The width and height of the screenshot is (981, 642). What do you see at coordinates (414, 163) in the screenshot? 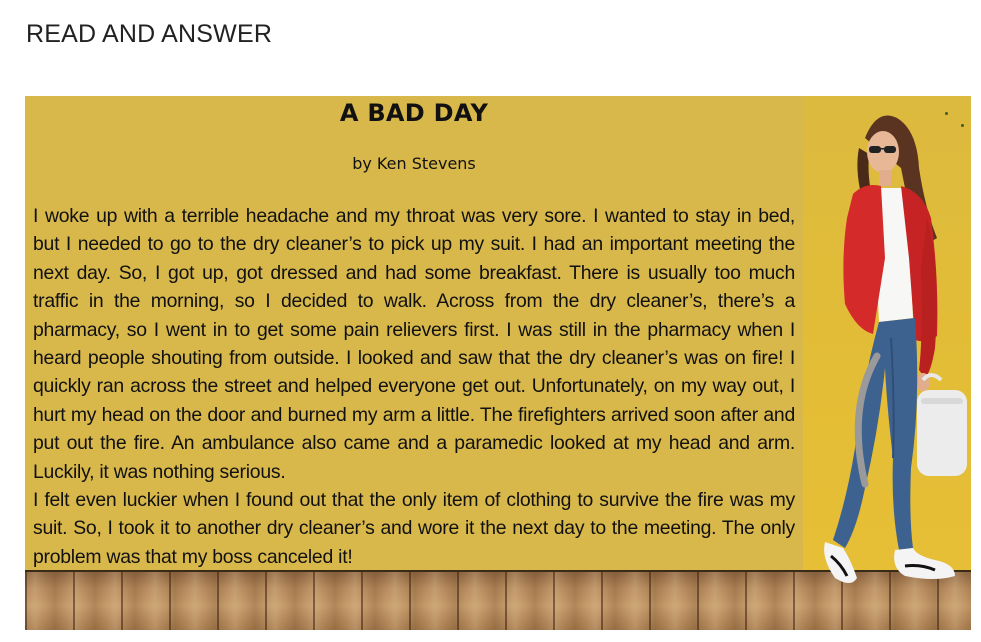
I see `story-author: by Ken Stevens` at bounding box center [414, 163].